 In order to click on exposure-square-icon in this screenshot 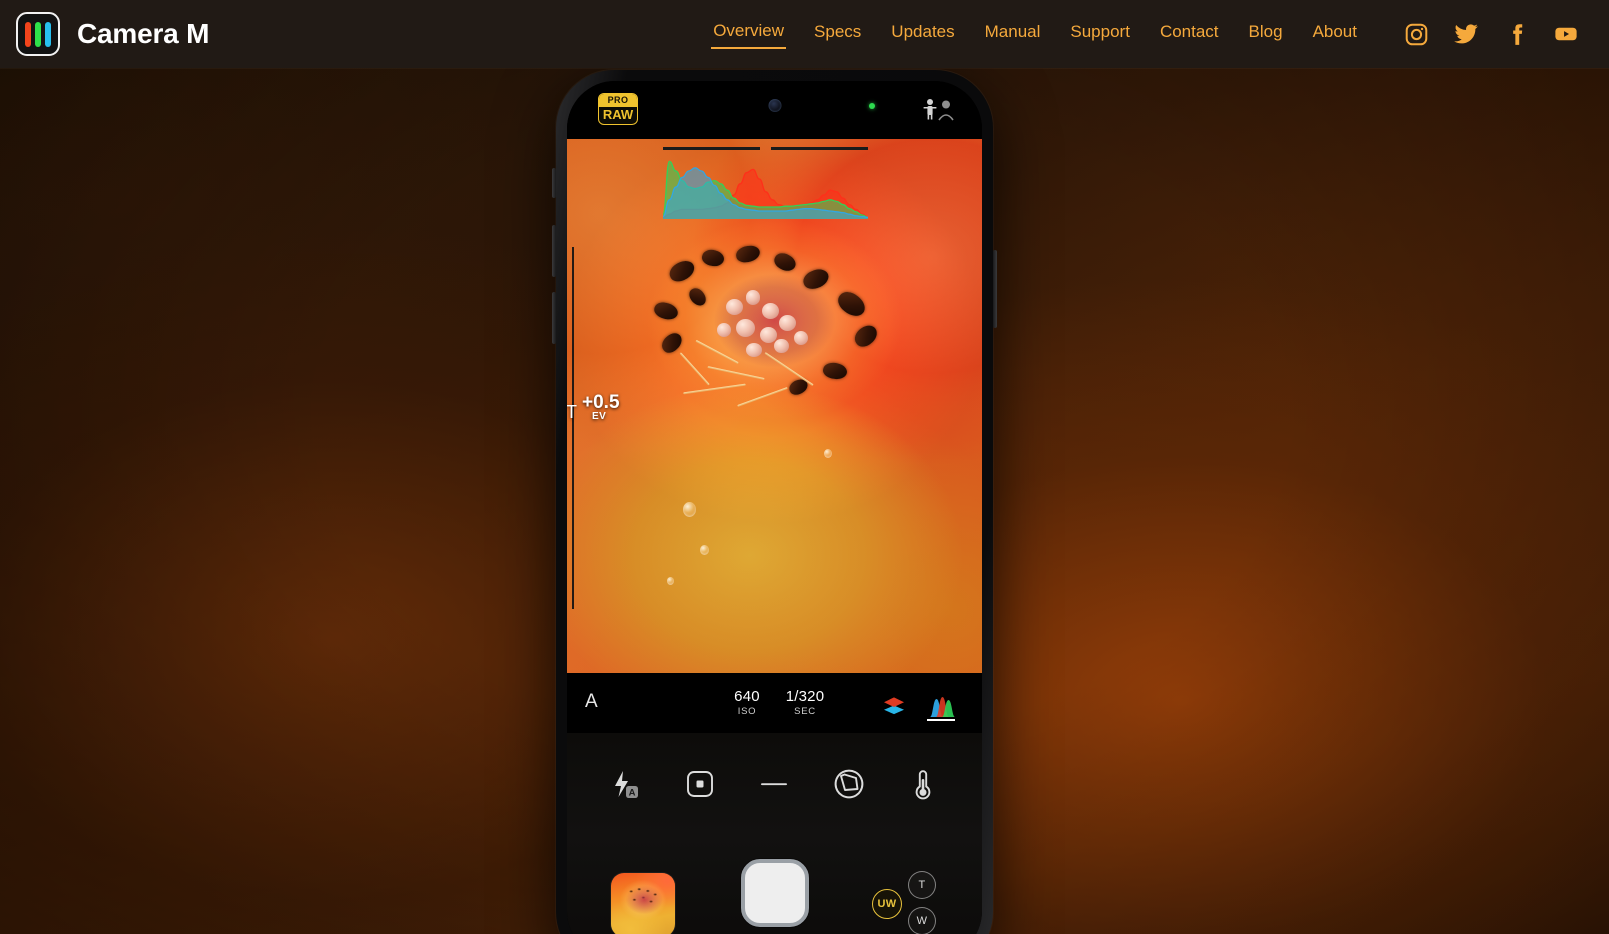, I will do `click(700, 784)`.